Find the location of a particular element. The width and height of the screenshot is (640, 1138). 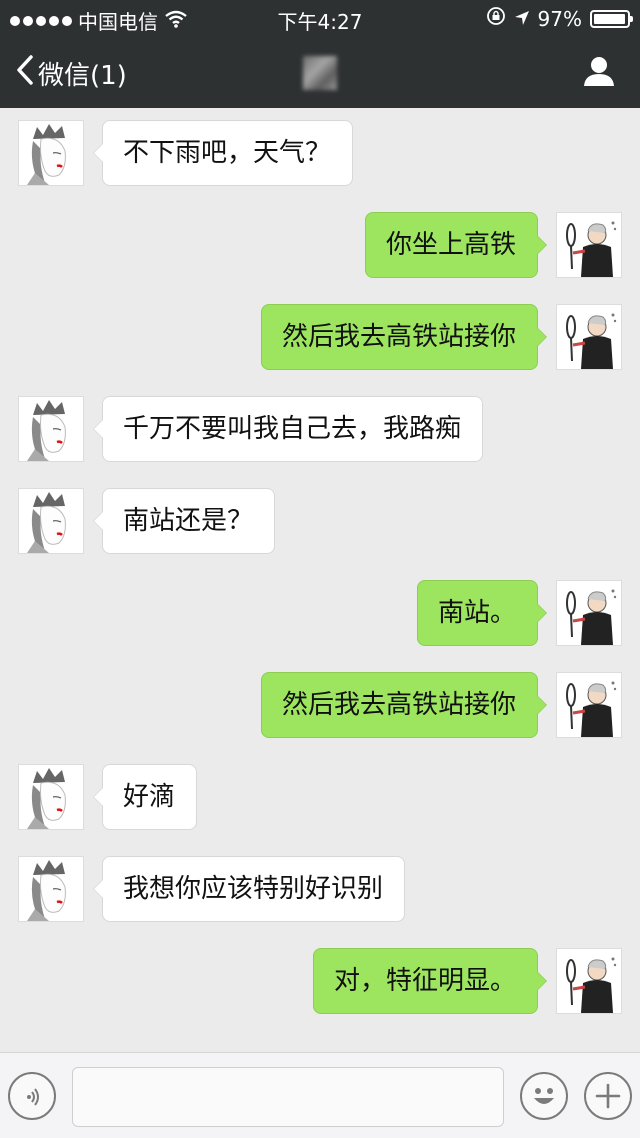

nav-bar: 微信(1) is located at coordinates (320, 72).